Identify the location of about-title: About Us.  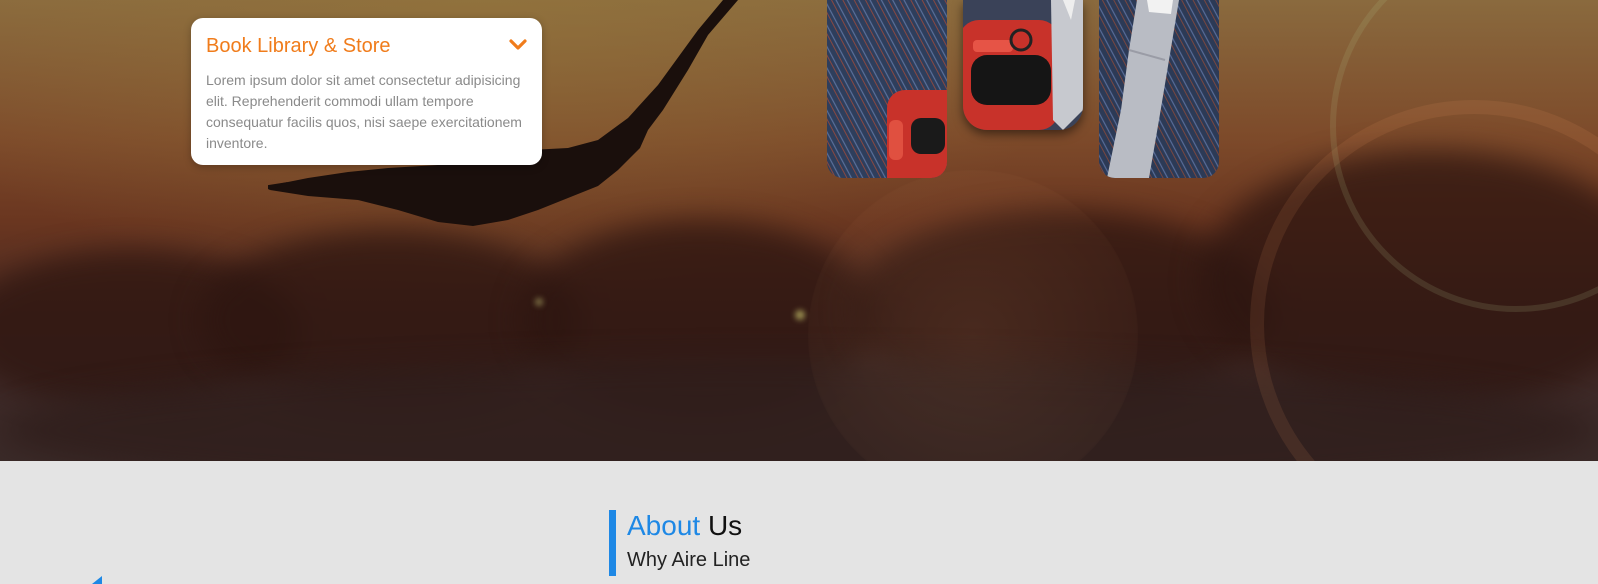
(688, 526).